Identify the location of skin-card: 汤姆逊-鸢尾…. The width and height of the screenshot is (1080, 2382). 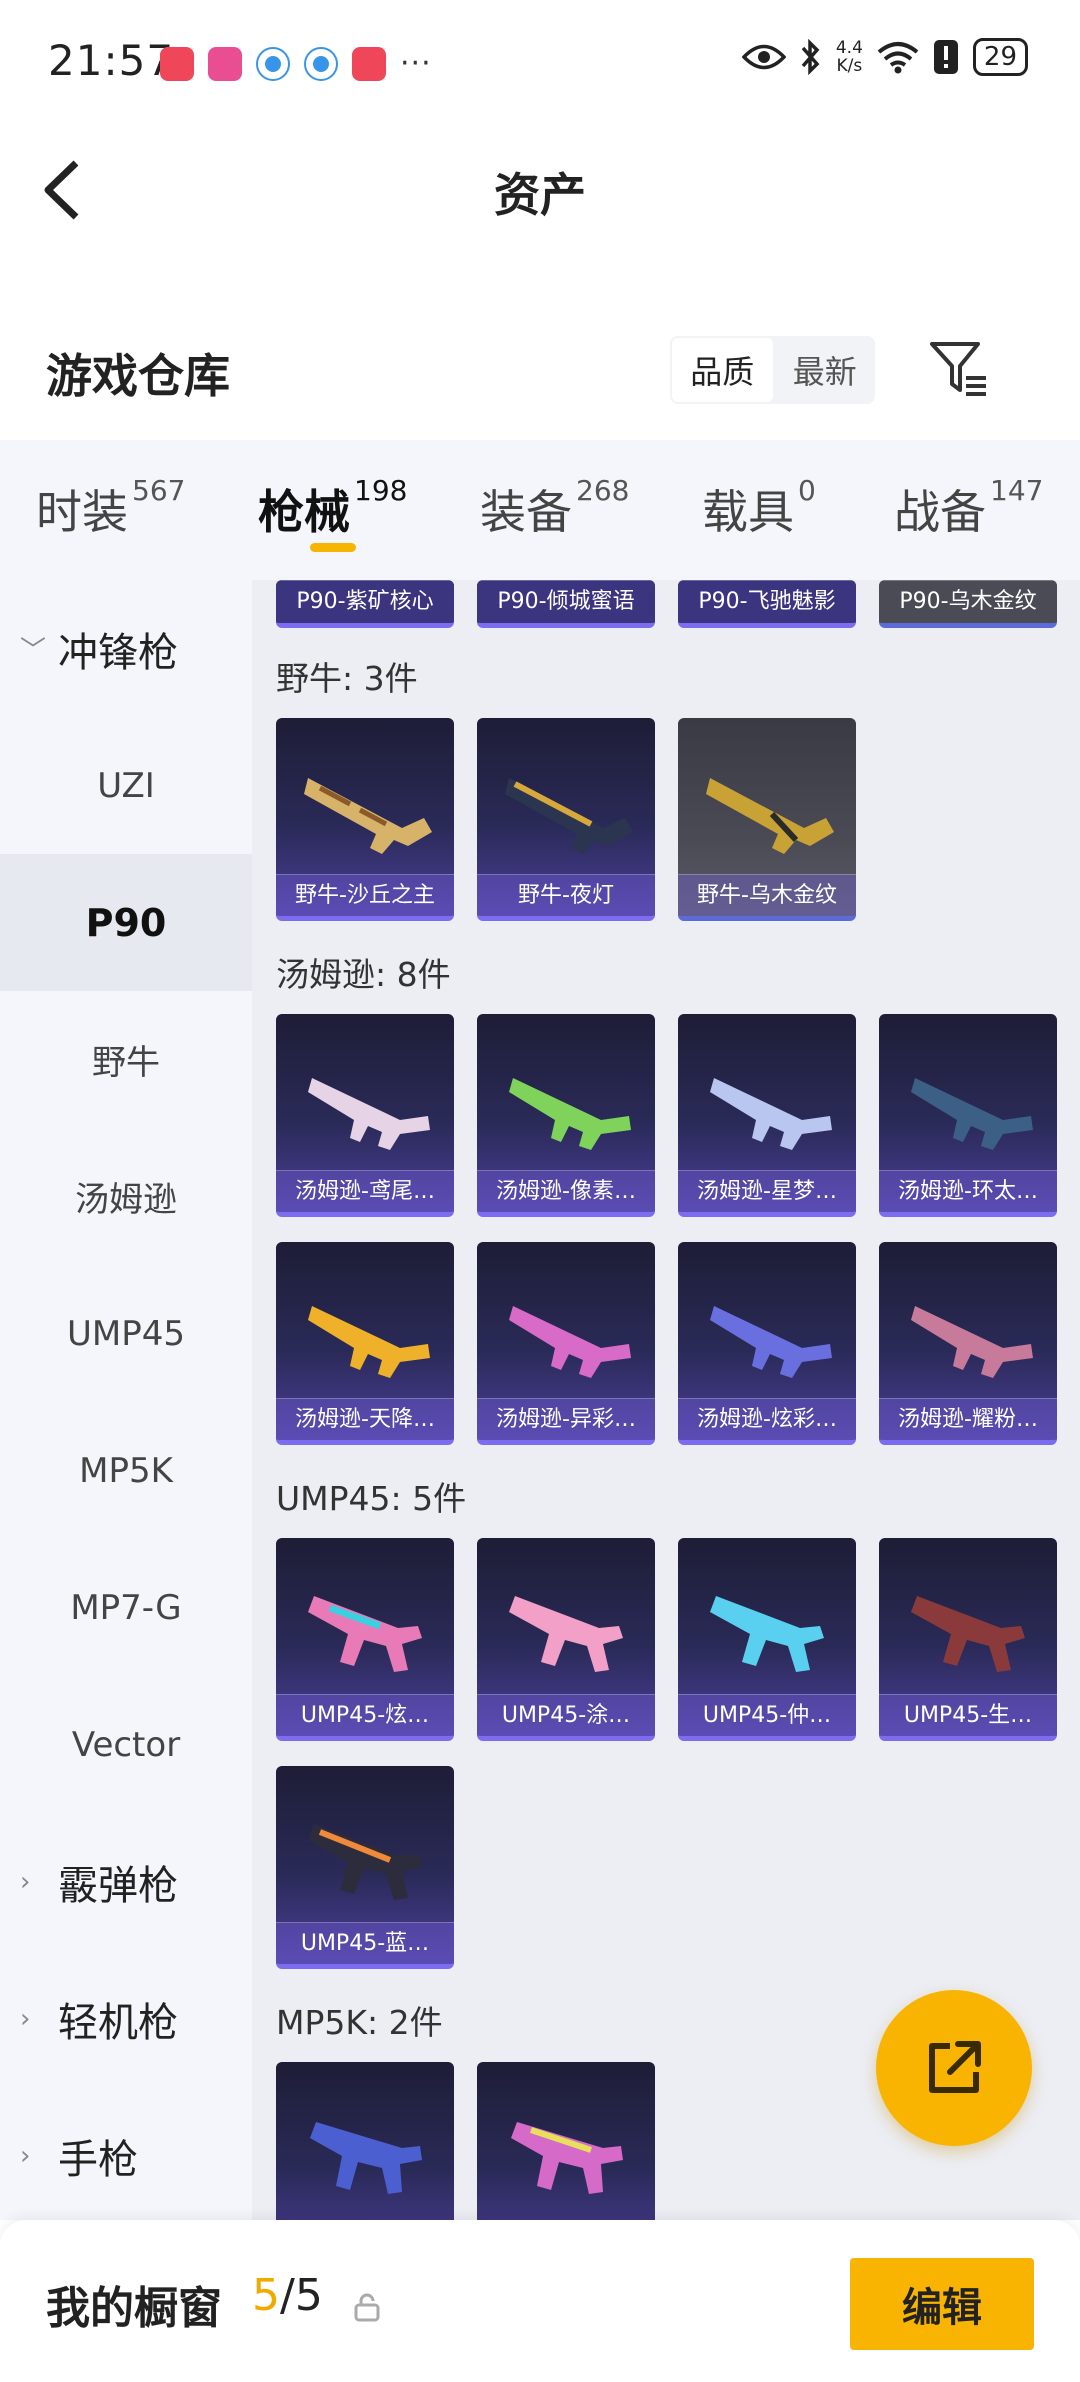
(365, 1115).